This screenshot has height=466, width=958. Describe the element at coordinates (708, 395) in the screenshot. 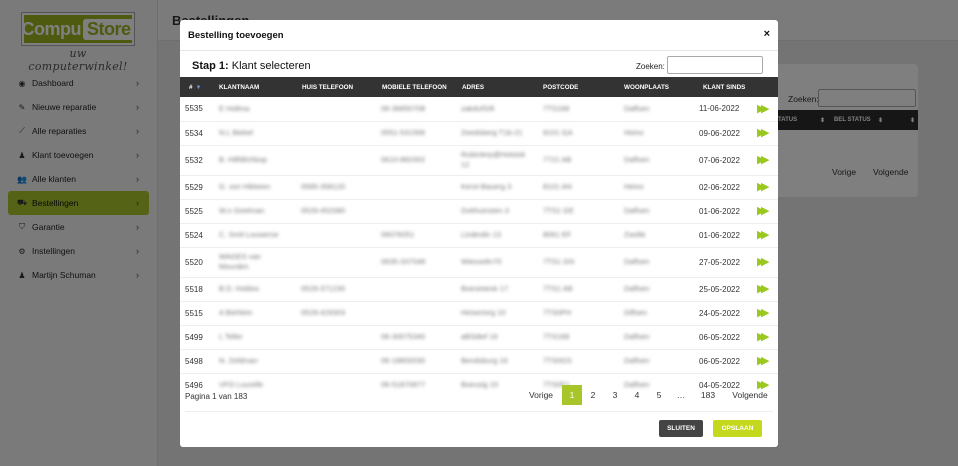

I see `page-183-button: 183` at that location.